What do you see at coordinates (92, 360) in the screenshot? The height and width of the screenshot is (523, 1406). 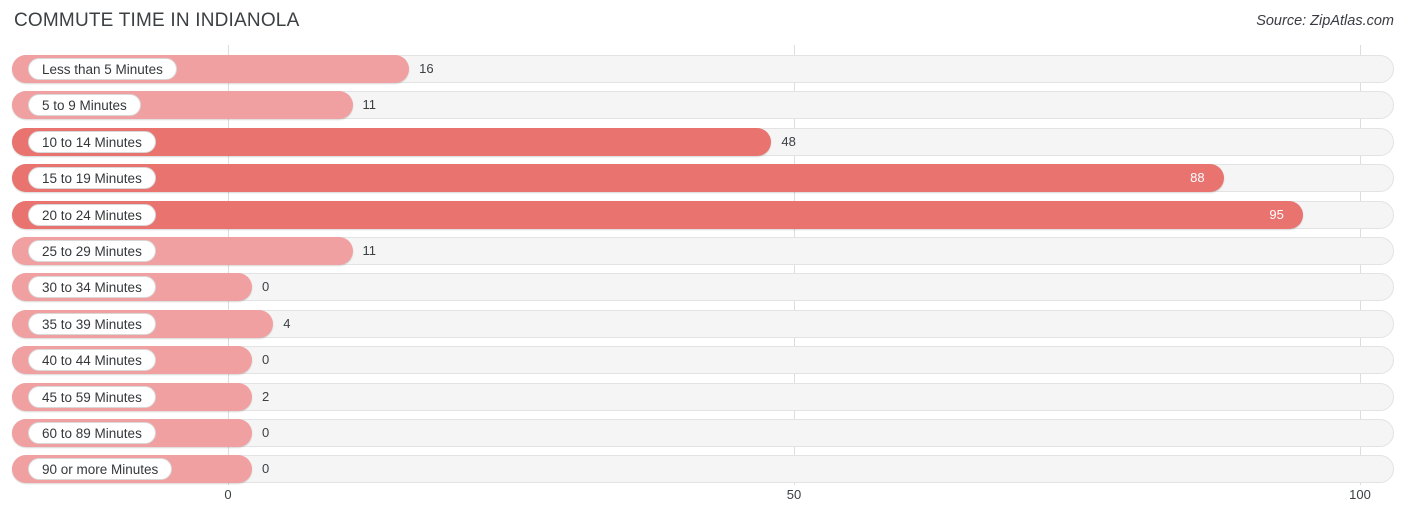 I see `bar-category-label: 40 to 44 Minutes` at bounding box center [92, 360].